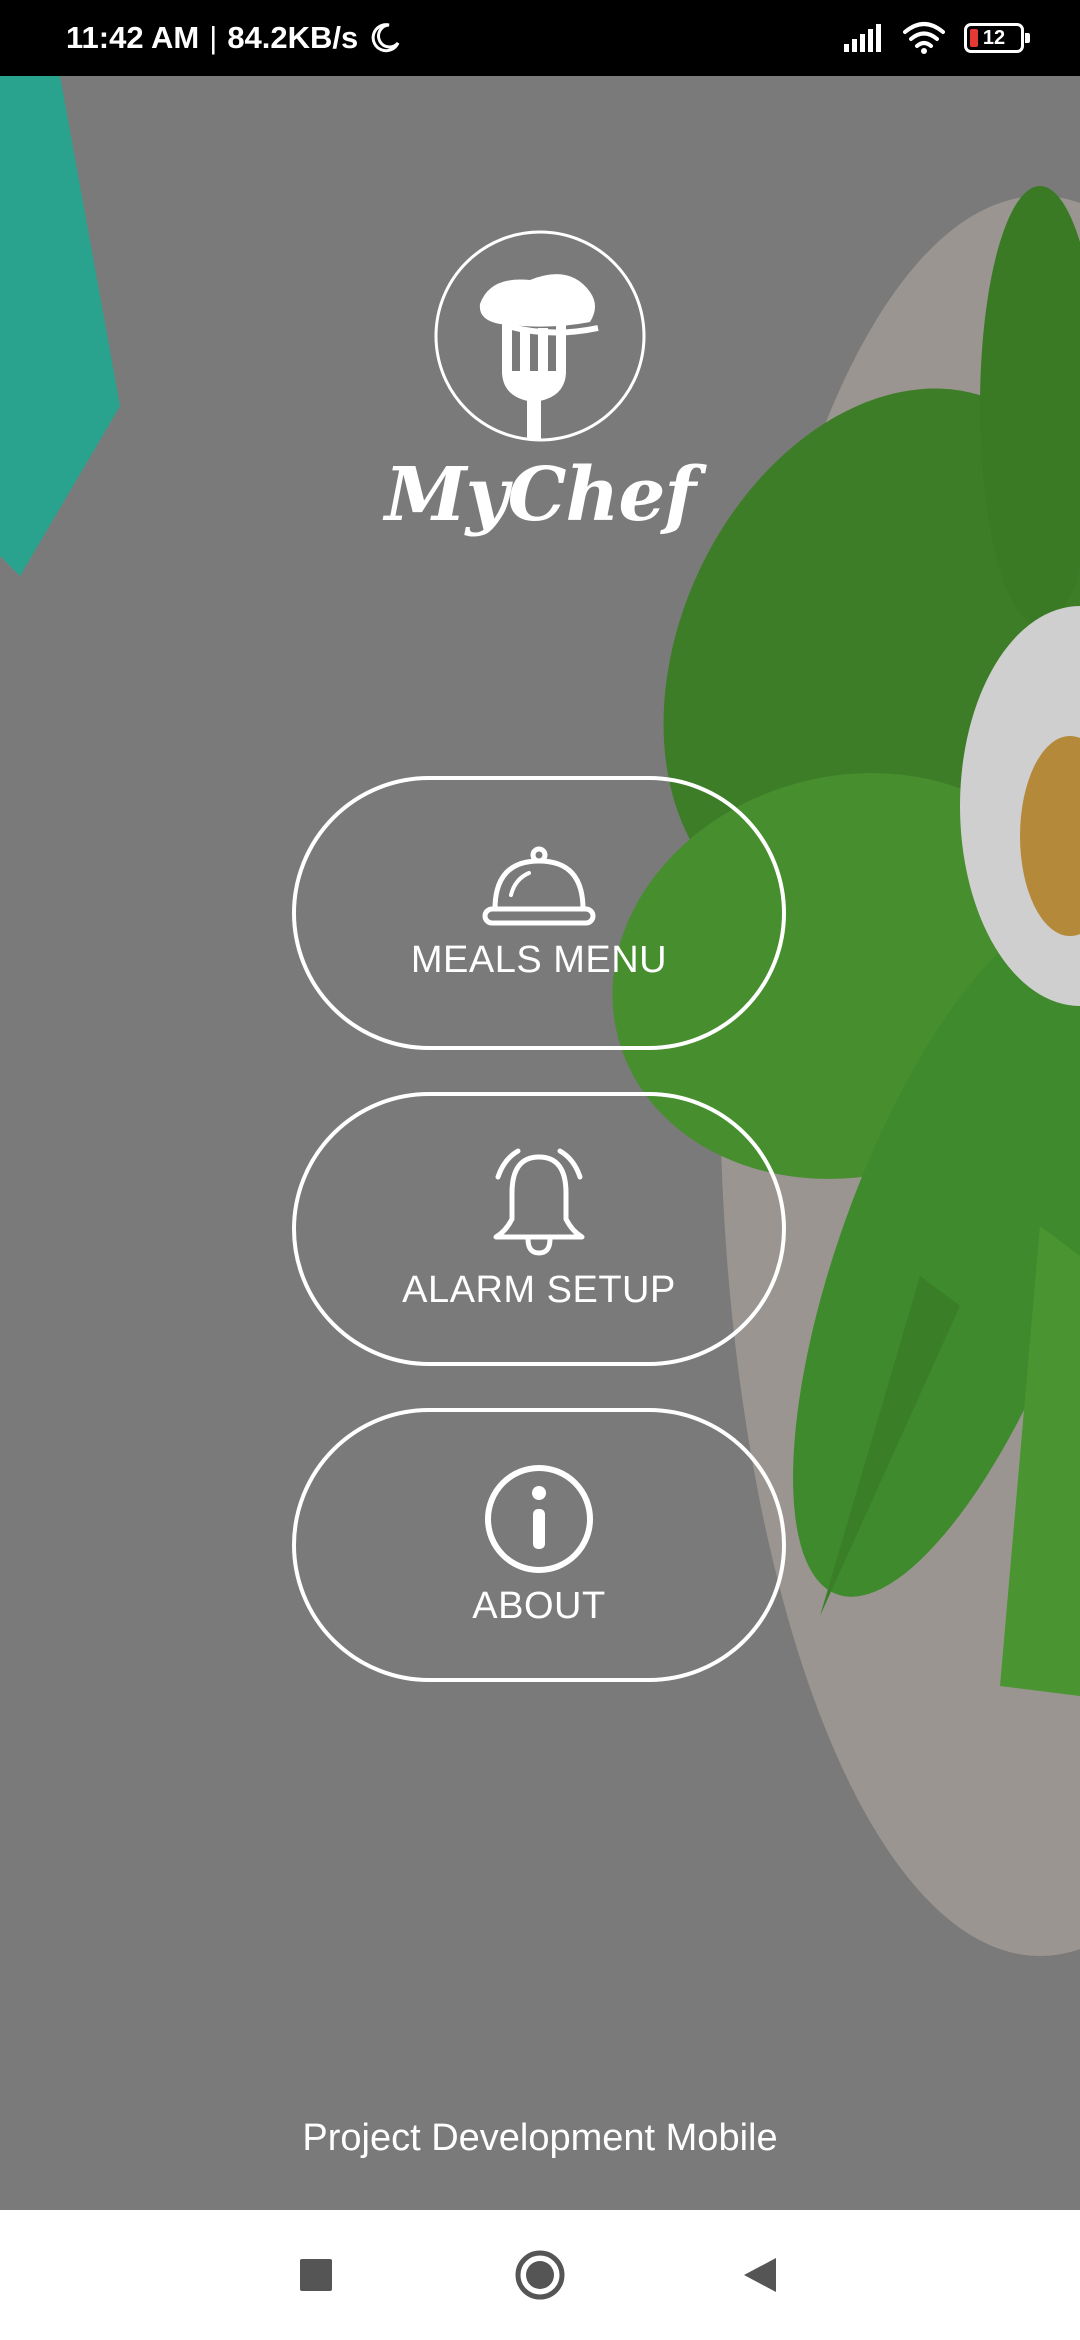  Describe the element at coordinates (974, 38) in the screenshot. I see `battery-level-fill` at that location.